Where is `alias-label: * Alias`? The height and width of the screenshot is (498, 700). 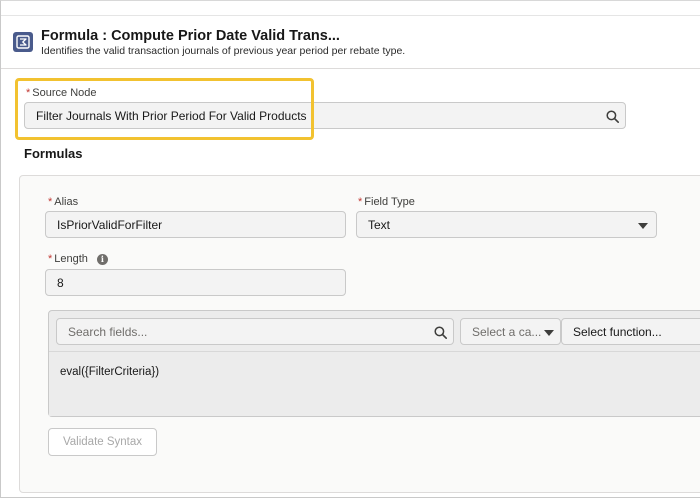 alias-label: * Alias is located at coordinates (63, 202).